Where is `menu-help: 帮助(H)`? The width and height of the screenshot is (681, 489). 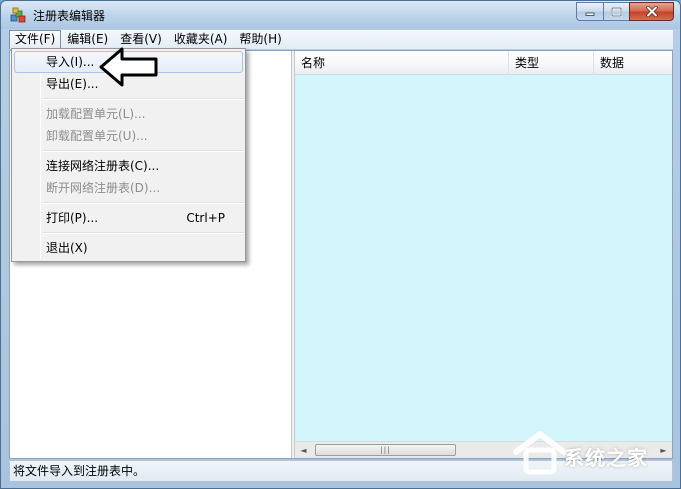 menu-help: 帮助(H) is located at coordinates (260, 39).